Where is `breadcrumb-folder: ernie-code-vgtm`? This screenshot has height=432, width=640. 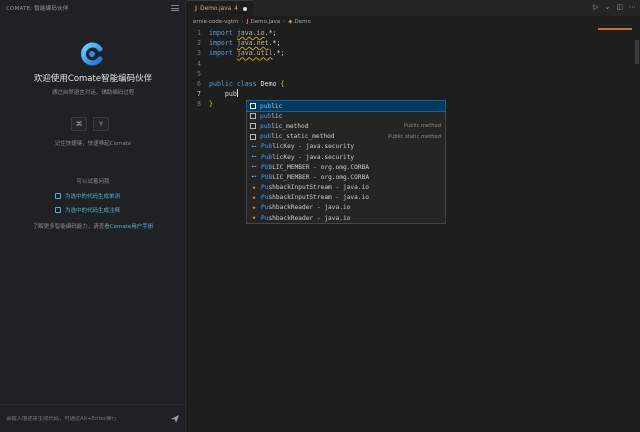 breadcrumb-folder: ernie-code-vgtm is located at coordinates (215, 22).